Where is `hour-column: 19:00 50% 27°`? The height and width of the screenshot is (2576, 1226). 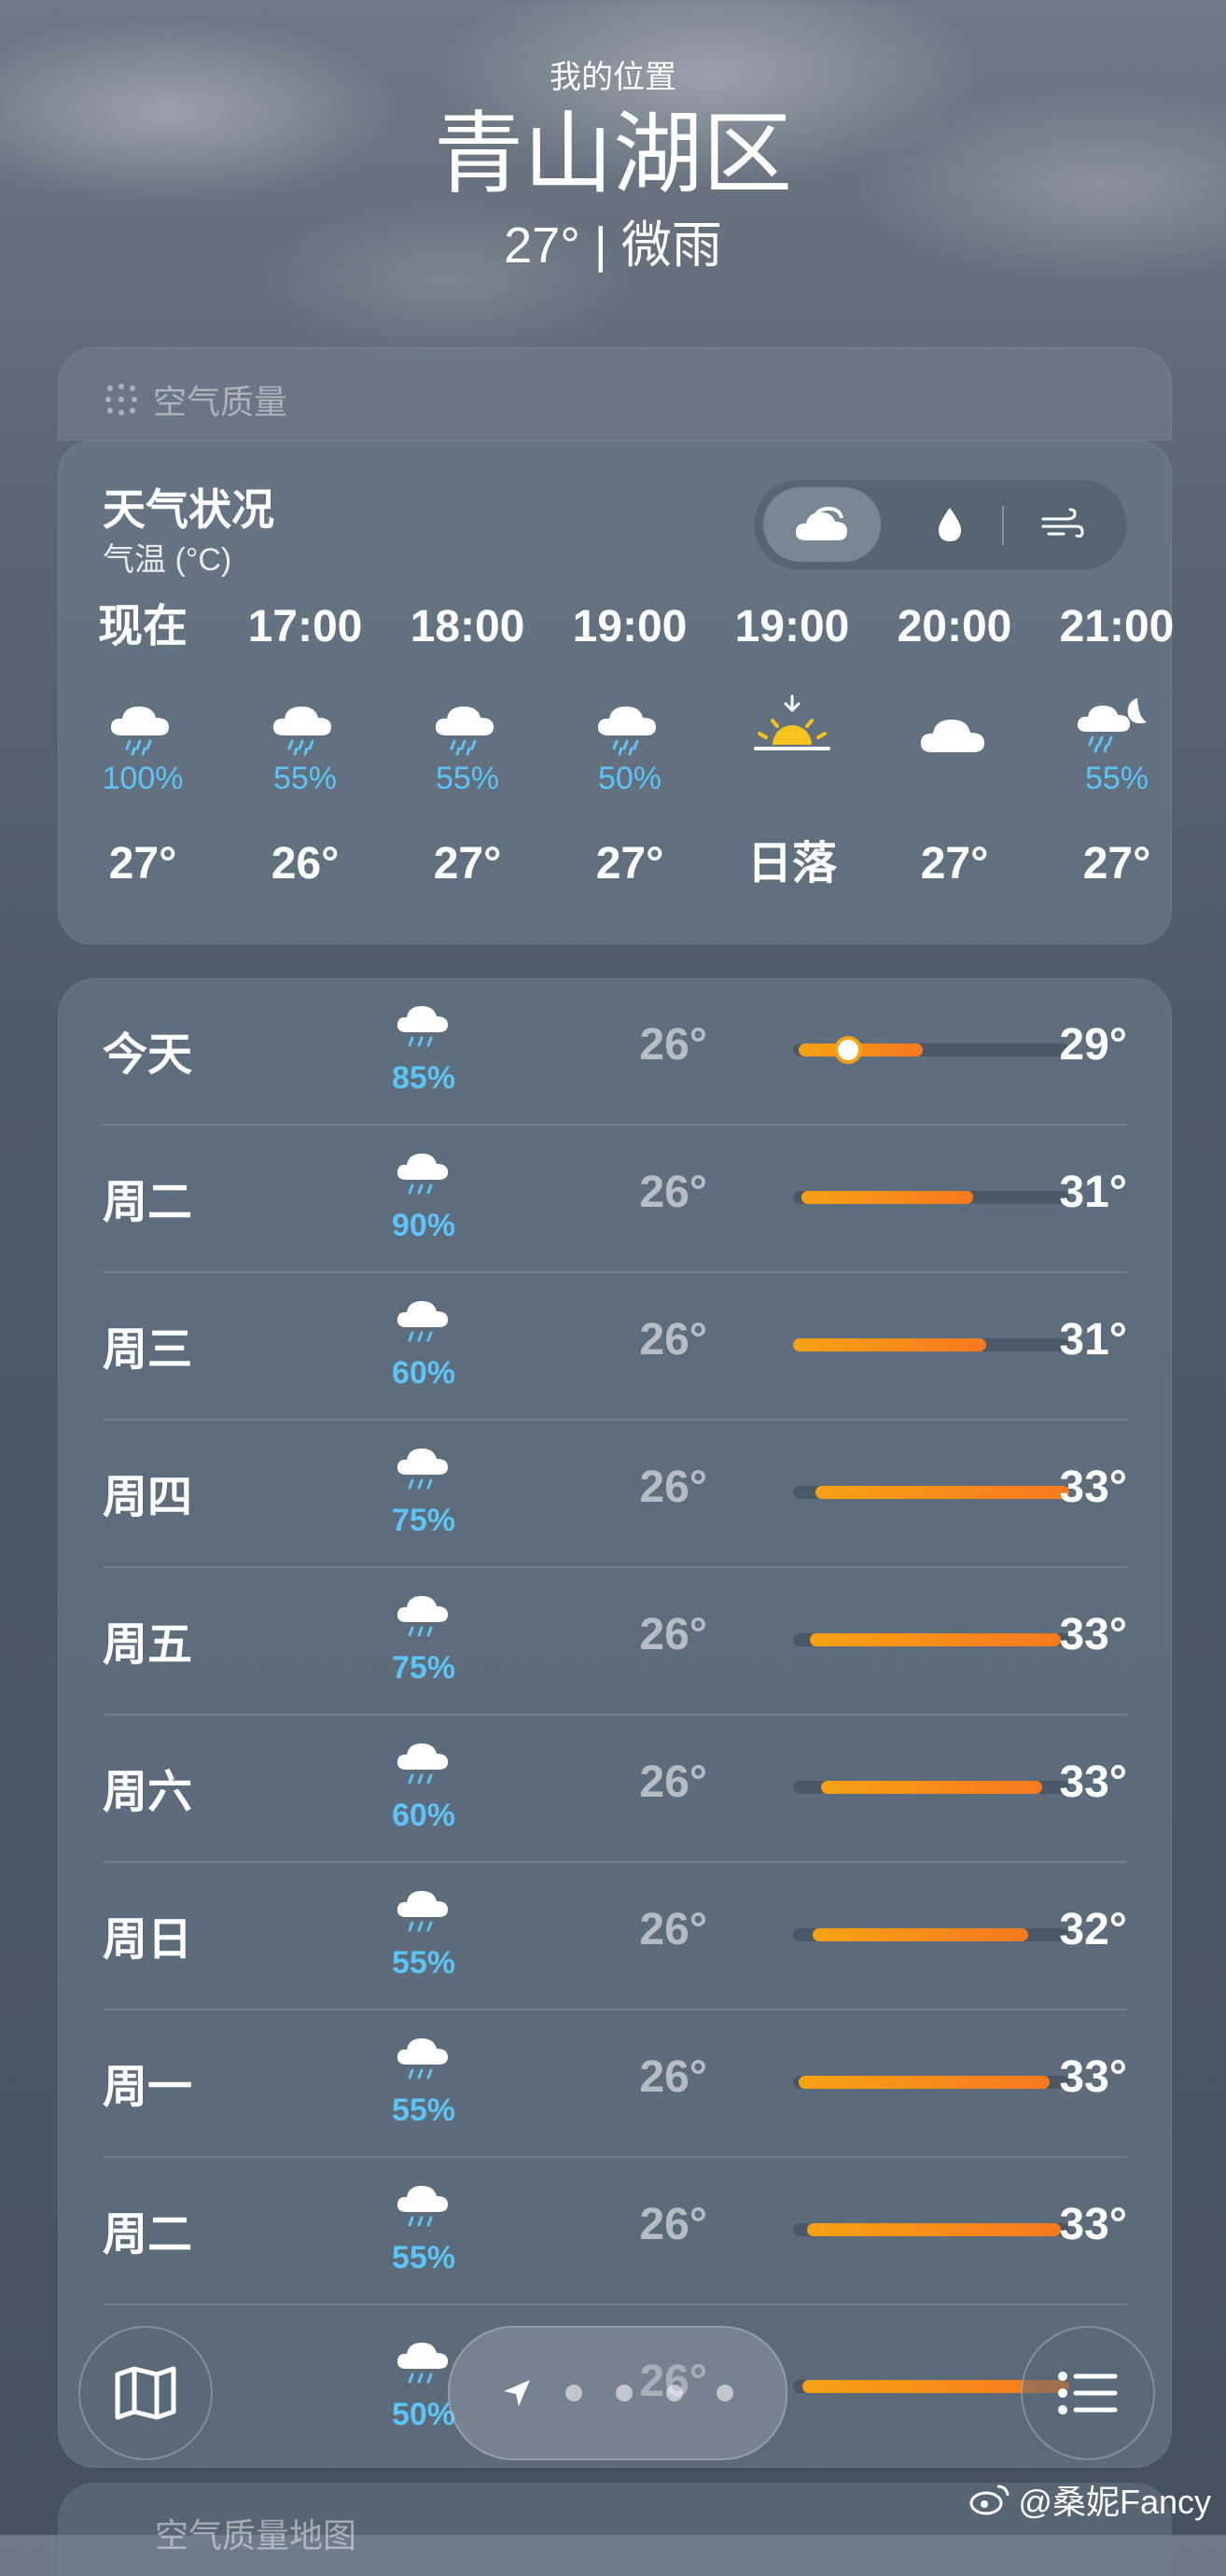 hour-column: 19:00 50% 27° is located at coordinates (629, 745).